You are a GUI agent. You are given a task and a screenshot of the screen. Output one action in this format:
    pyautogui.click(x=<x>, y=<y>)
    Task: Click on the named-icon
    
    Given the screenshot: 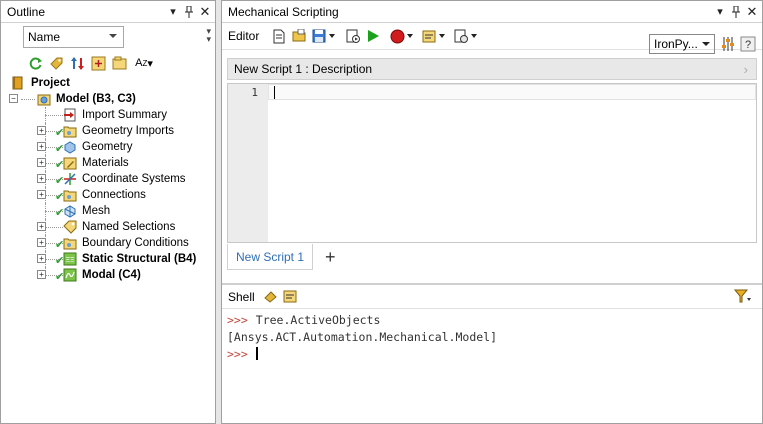 What is the action you would take?
    pyautogui.click(x=70, y=227)
    